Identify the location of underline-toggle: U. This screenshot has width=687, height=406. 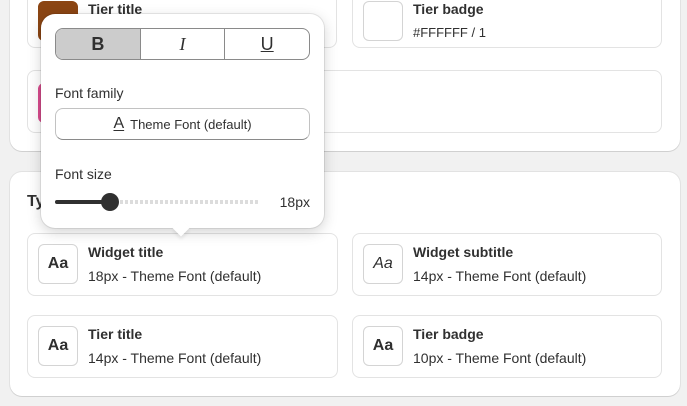
(267, 44).